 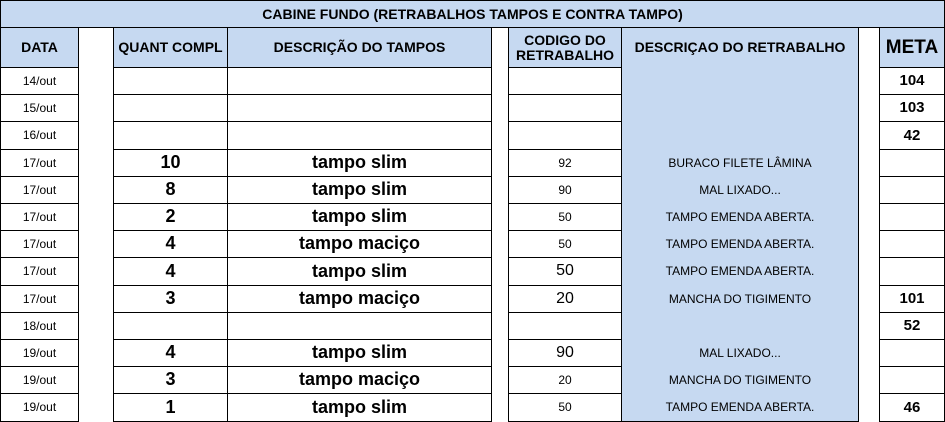 I want to click on row-date: 14/out, so click(x=39, y=81).